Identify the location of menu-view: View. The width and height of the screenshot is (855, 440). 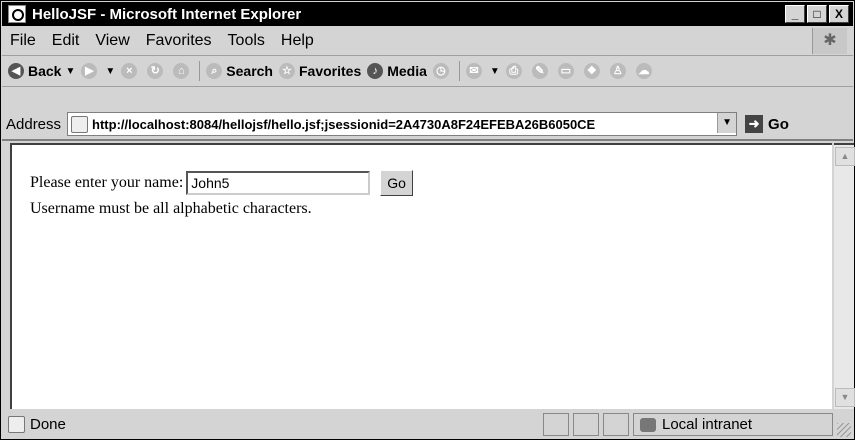
(112, 41).